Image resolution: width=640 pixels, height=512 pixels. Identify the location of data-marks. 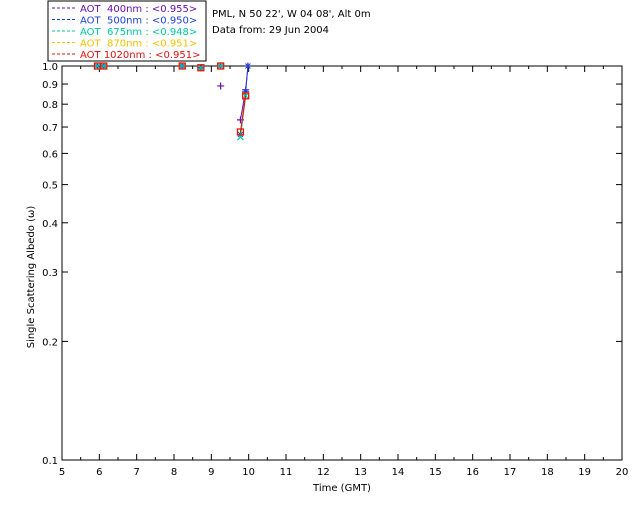
(172, 101).